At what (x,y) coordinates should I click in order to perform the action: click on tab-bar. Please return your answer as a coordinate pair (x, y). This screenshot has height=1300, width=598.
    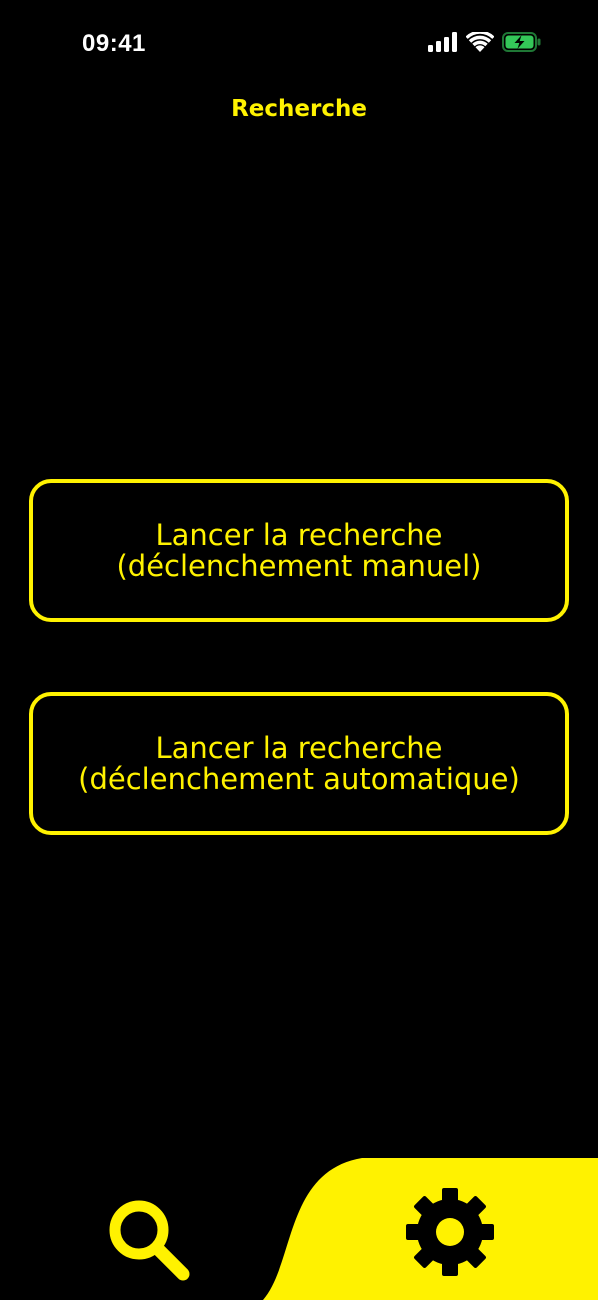
    Looking at the image, I should click on (299, 1227).